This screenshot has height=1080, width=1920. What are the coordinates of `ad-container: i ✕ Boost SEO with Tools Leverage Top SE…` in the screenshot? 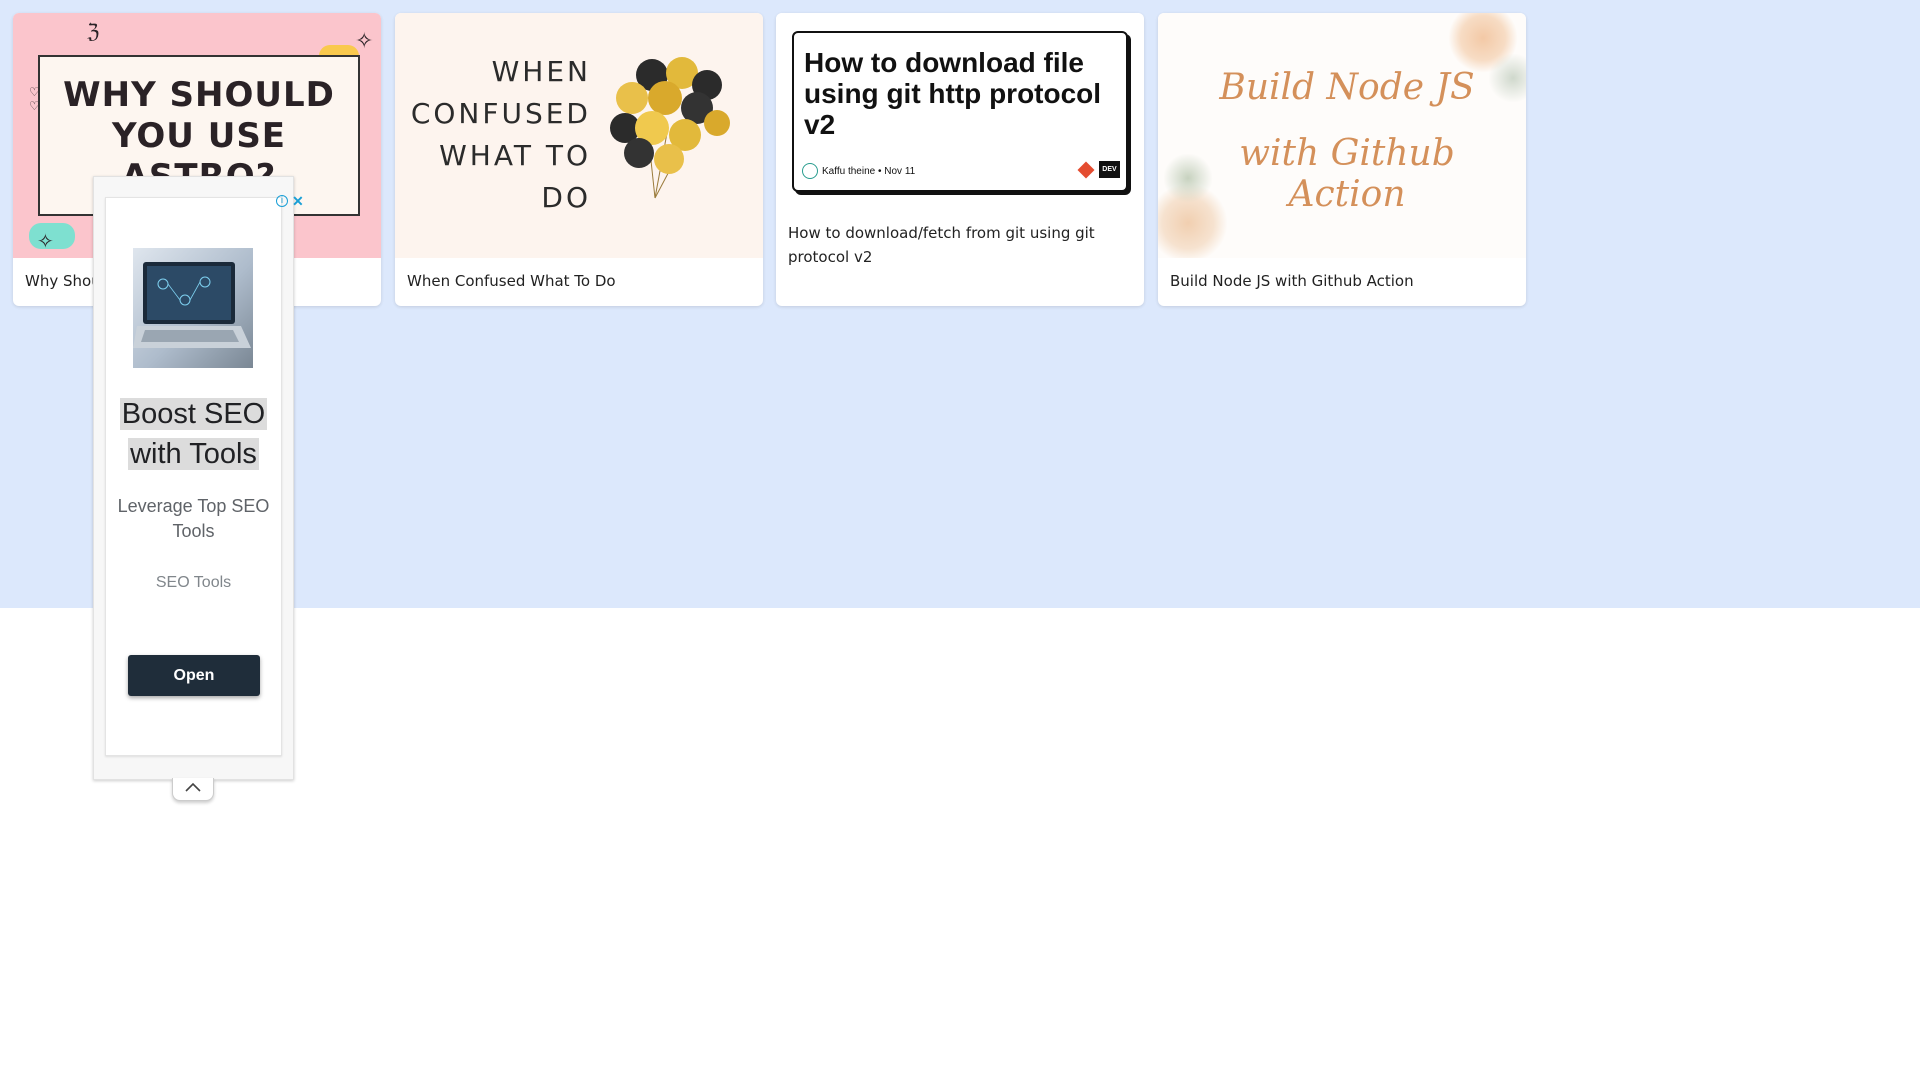 It's located at (198, 478).